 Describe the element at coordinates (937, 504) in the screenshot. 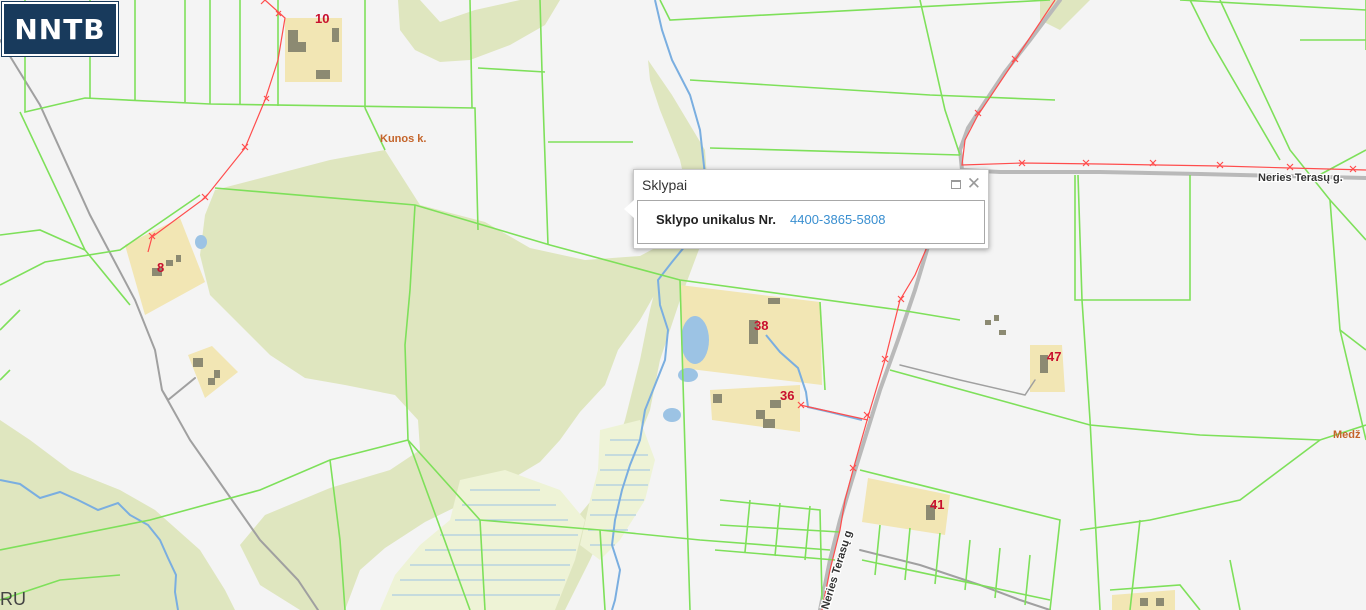

I see `house-number-label: 41` at that location.